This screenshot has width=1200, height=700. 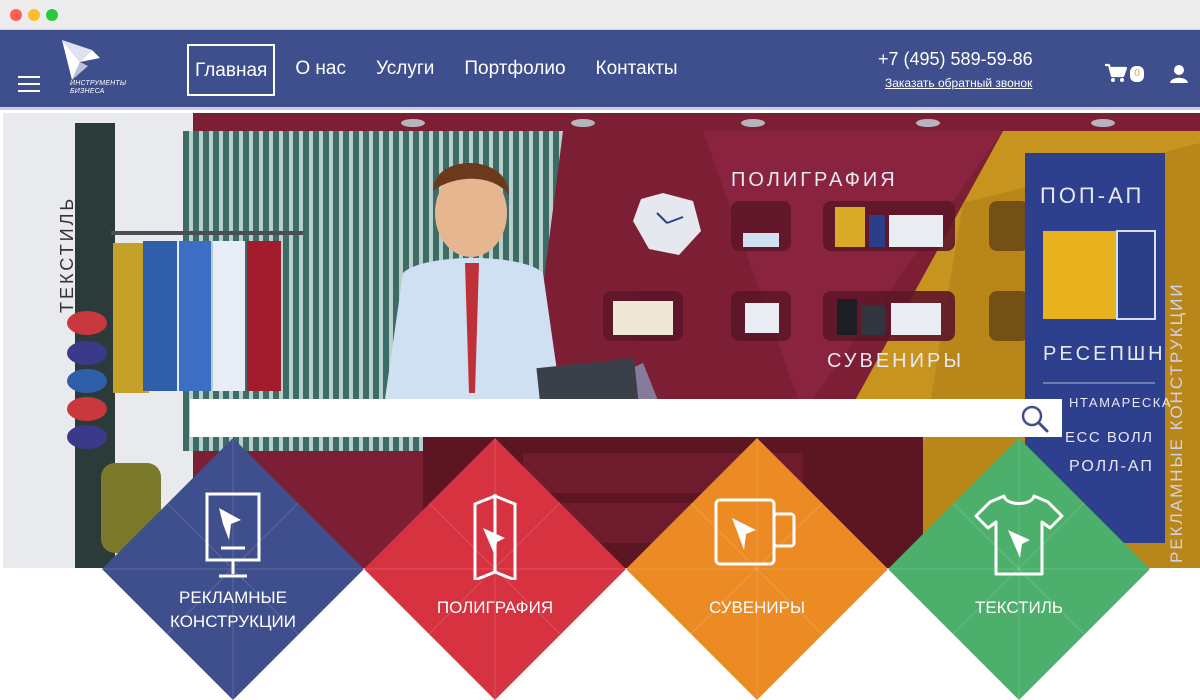 I want to click on search-icon, so click(x=1035, y=419).